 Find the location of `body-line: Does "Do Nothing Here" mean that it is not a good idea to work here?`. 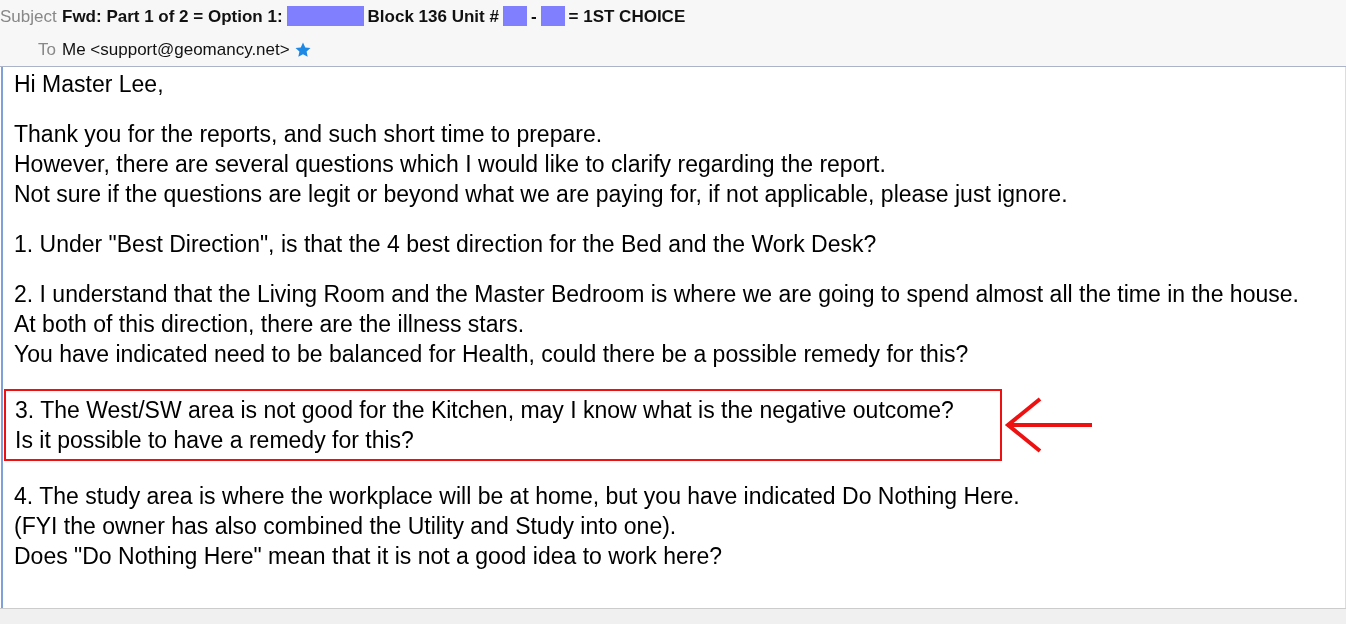

body-line: Does "Do Nothing Here" mean that it is not a good idea to work here? is located at coordinates (368, 556).